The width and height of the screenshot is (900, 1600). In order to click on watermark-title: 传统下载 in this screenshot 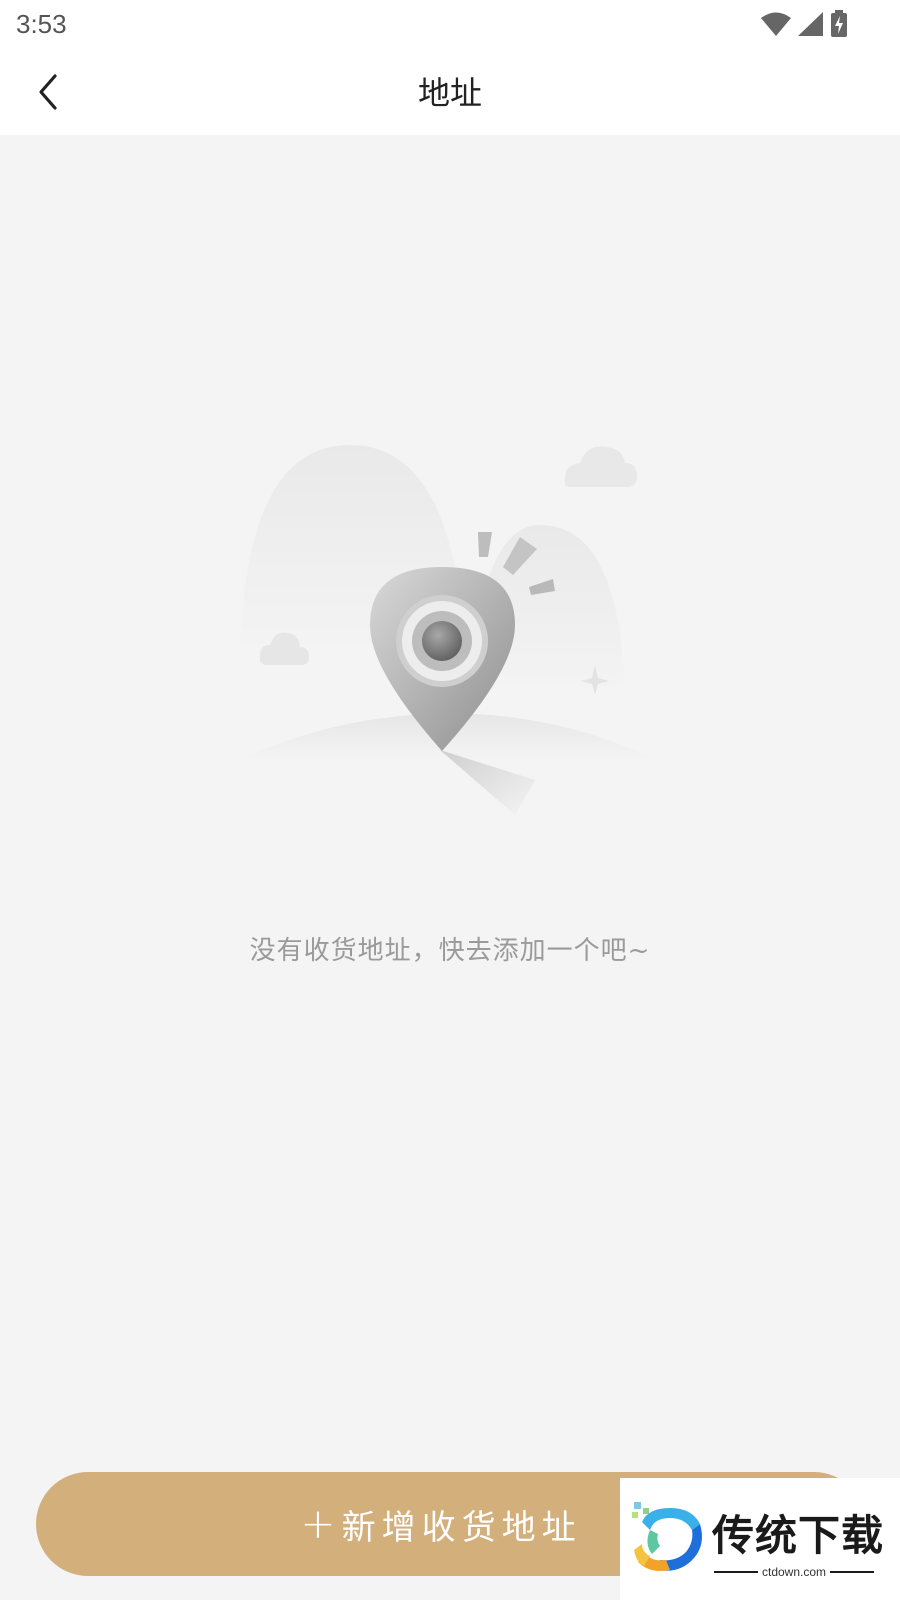, I will do `click(798, 1535)`.